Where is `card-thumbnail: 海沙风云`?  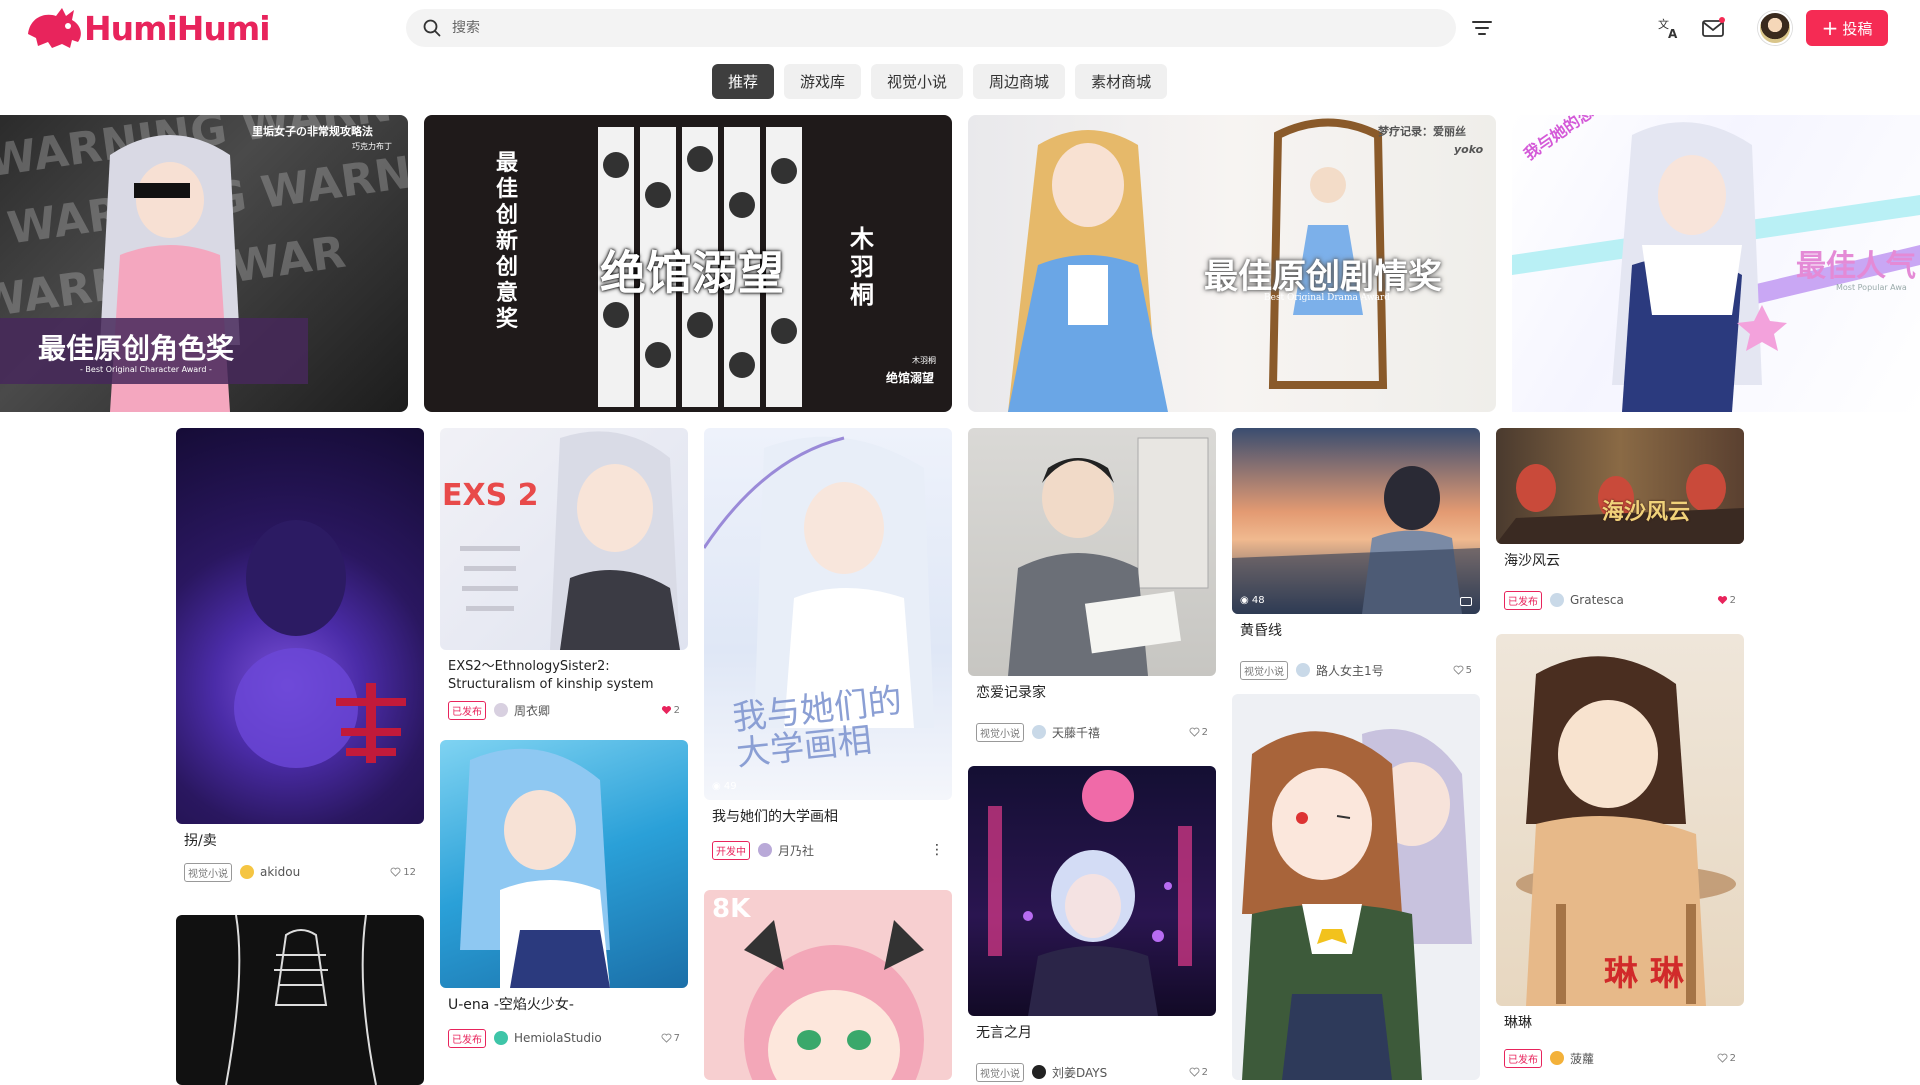 card-thumbnail: 海沙风云 is located at coordinates (1620, 486).